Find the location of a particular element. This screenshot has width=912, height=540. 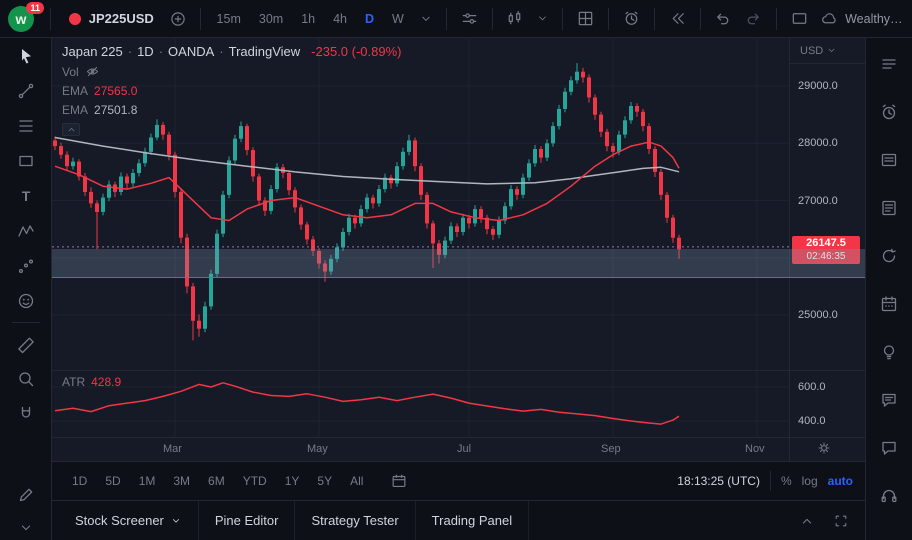

alert-clock-icon is located at coordinates (631, 18).